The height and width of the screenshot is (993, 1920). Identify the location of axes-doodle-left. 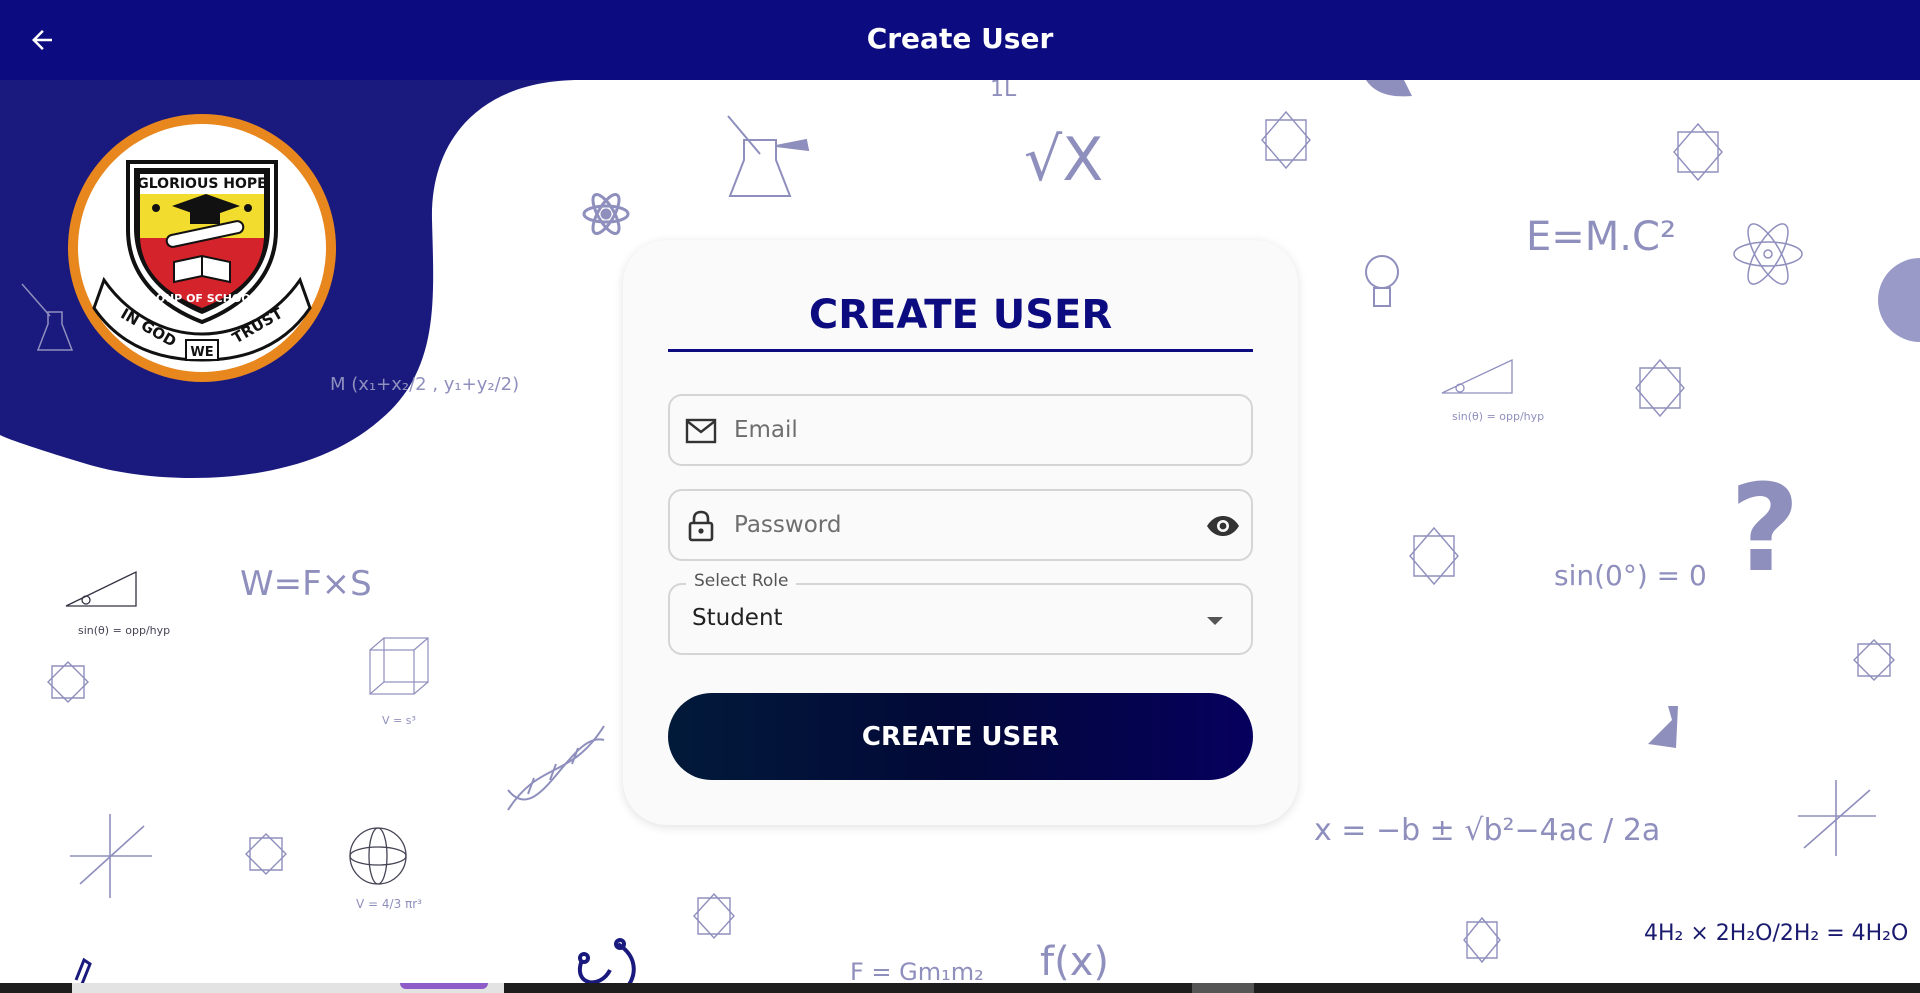
(111, 856).